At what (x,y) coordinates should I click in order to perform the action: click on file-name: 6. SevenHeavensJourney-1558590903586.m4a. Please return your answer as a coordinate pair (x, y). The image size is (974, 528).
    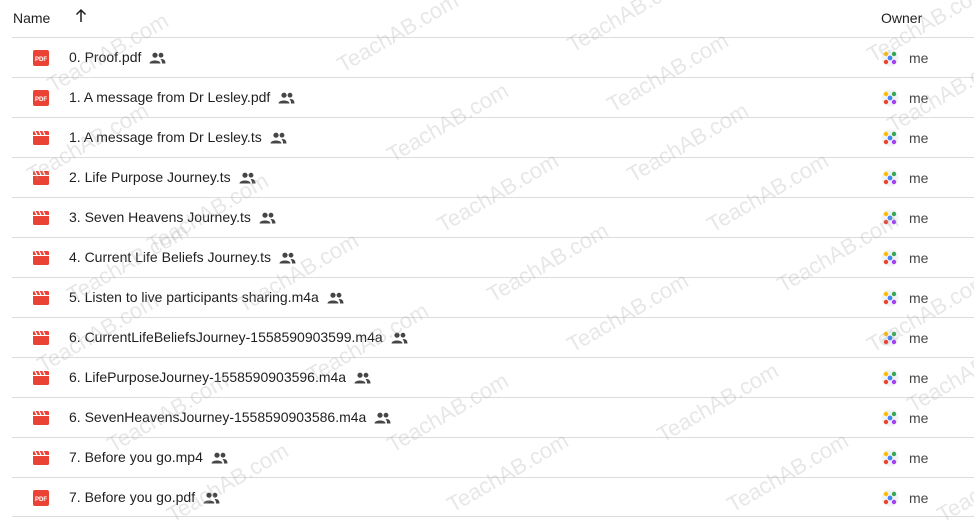
    Looking at the image, I should click on (217, 417).